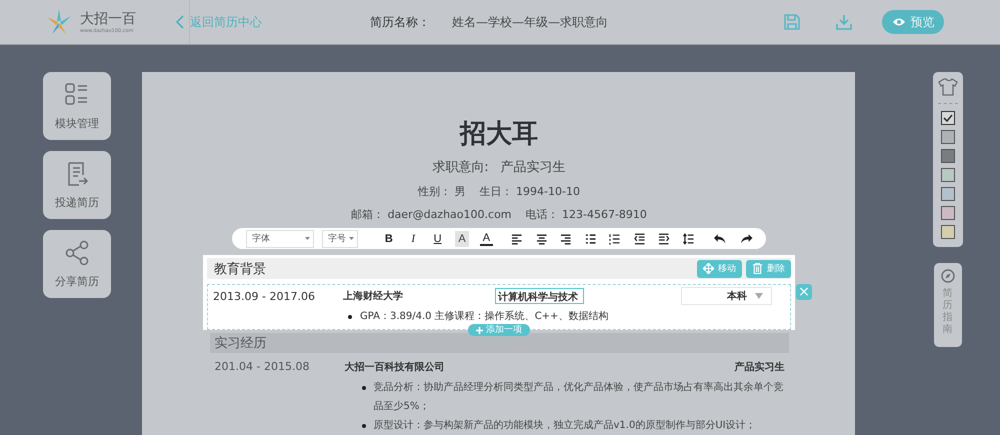 The width and height of the screenshot is (1000, 435). I want to click on bullet-text: 原型设计：参与构架新产品的功能模块，独立完成产品v1.0的原型制作与部分UI设计；, so click(565, 425).